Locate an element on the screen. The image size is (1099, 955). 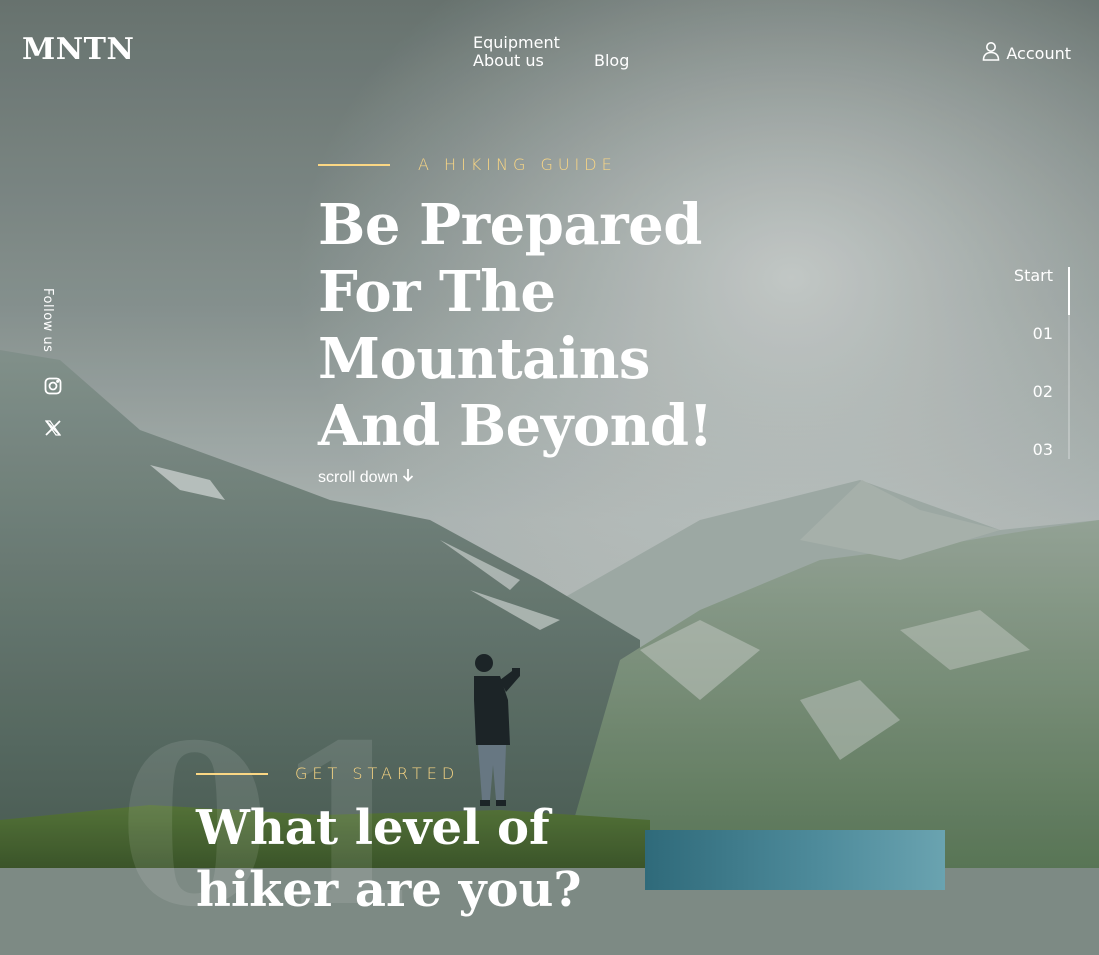
nav-item-equipment: Equipment is located at coordinates (516, 42).